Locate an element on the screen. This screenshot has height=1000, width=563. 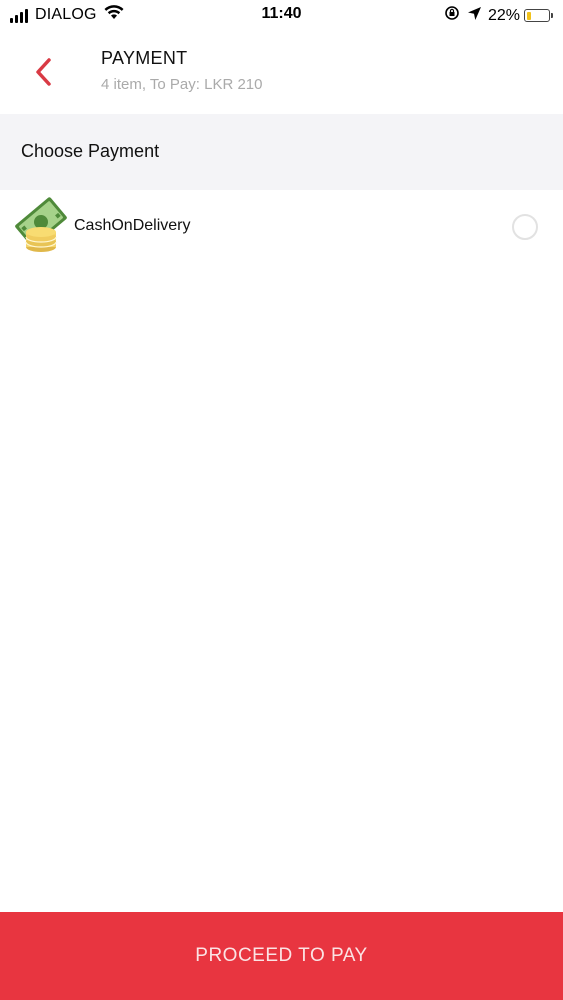
payment-option-cash-on-delivery: CashOnDelivery is located at coordinates (281, 226).